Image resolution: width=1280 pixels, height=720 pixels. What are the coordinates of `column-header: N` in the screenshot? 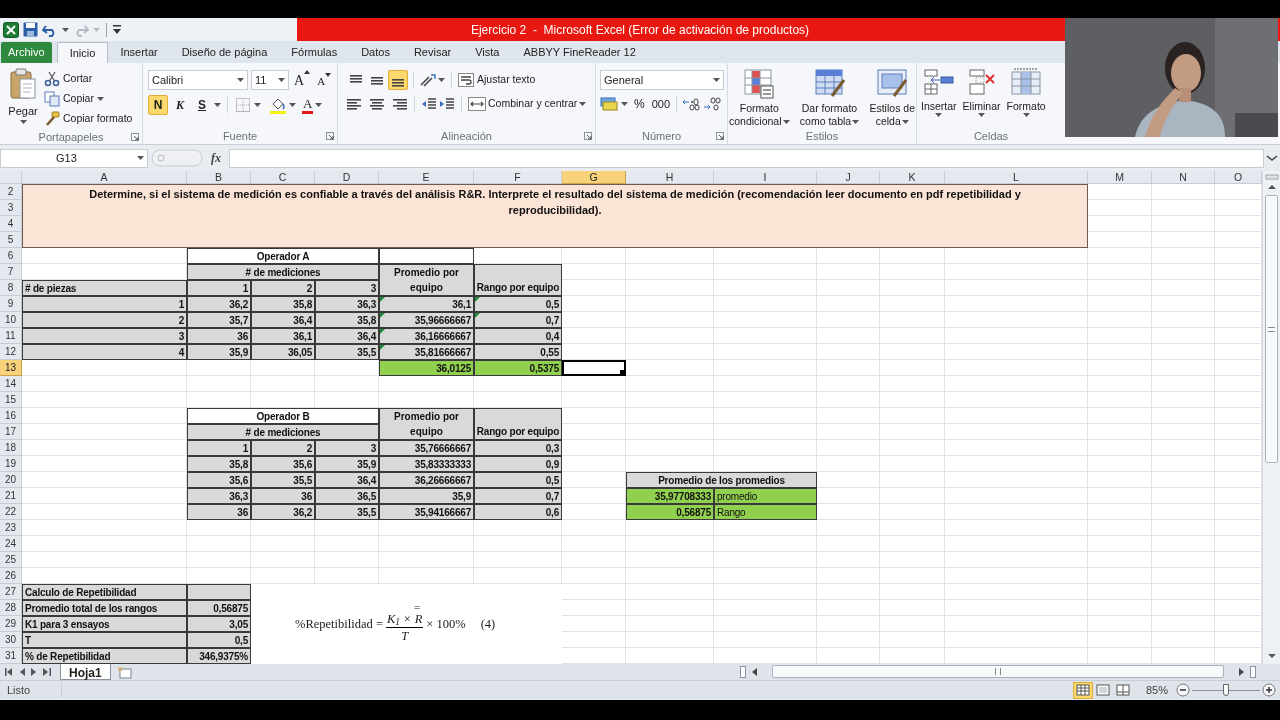 It's located at (1183, 177).